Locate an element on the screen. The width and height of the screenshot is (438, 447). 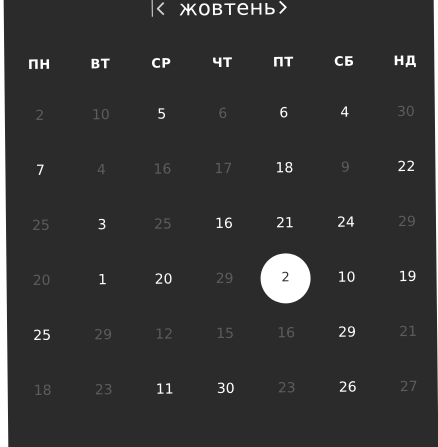
month-title: жовтень is located at coordinates (227, 10).